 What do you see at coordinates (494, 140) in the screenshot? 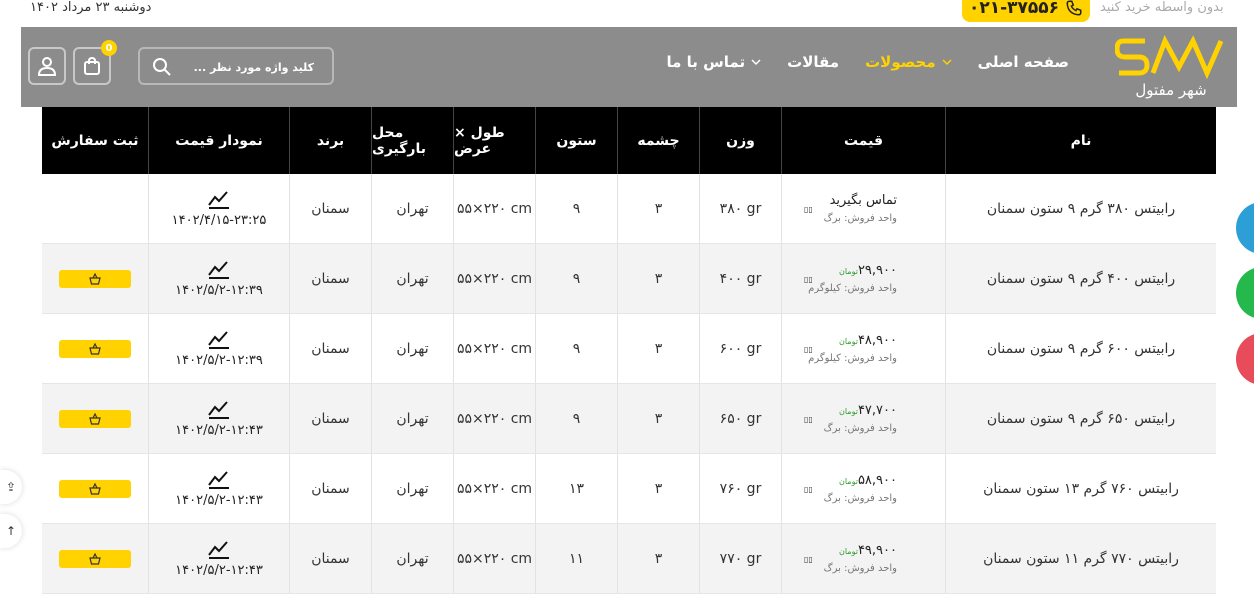
I see `header-size: طول × عرض` at bounding box center [494, 140].